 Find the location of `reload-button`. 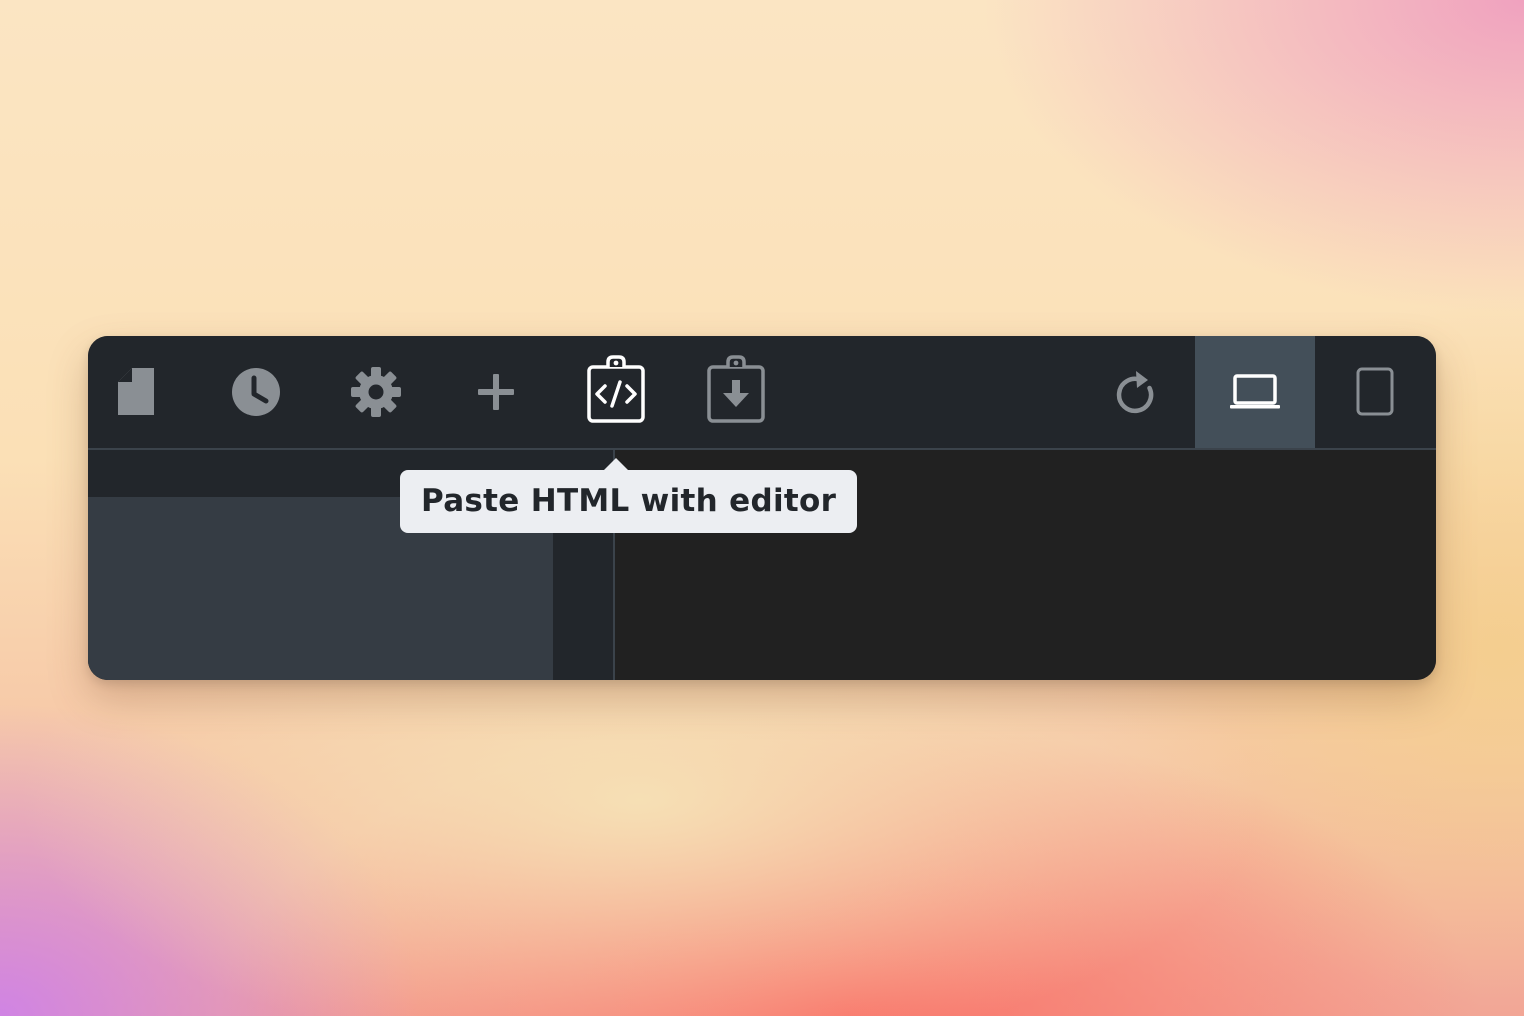

reload-button is located at coordinates (1135, 392).